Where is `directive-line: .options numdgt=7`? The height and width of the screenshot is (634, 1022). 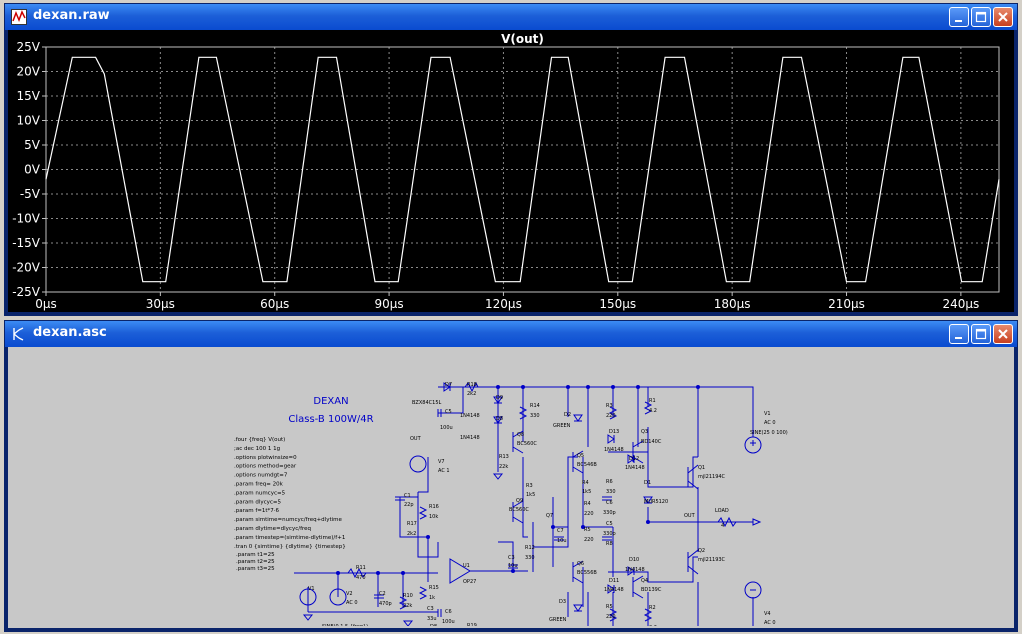
directive-line: .options numdgt=7 is located at coordinates (261, 476).